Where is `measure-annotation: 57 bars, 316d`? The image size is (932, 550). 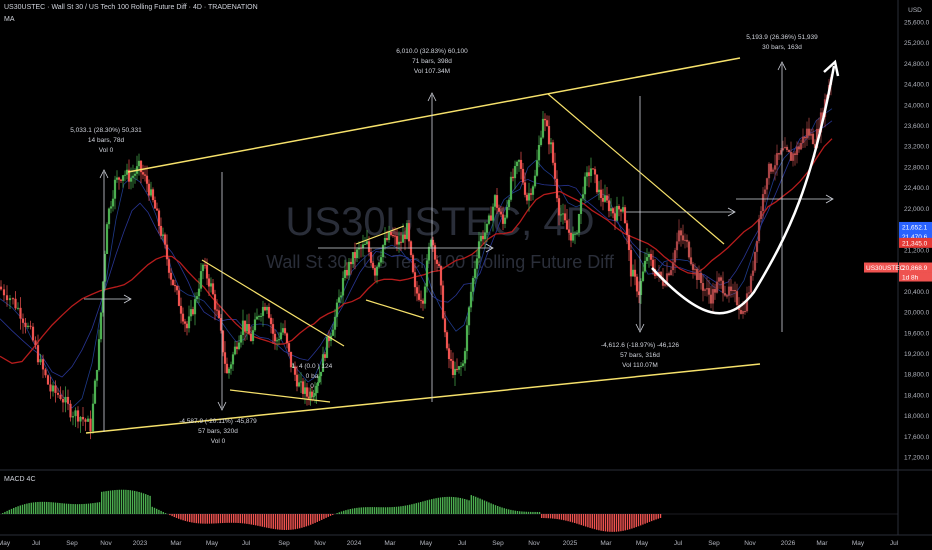
measure-annotation: 57 bars, 316d is located at coordinates (640, 355).